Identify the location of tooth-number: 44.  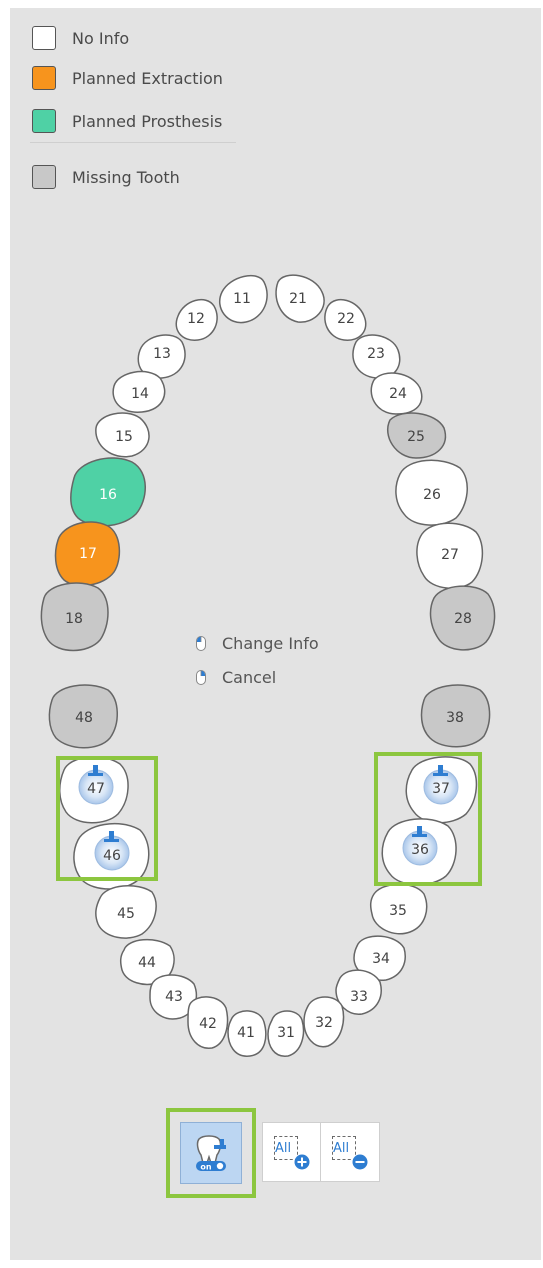
(147, 963).